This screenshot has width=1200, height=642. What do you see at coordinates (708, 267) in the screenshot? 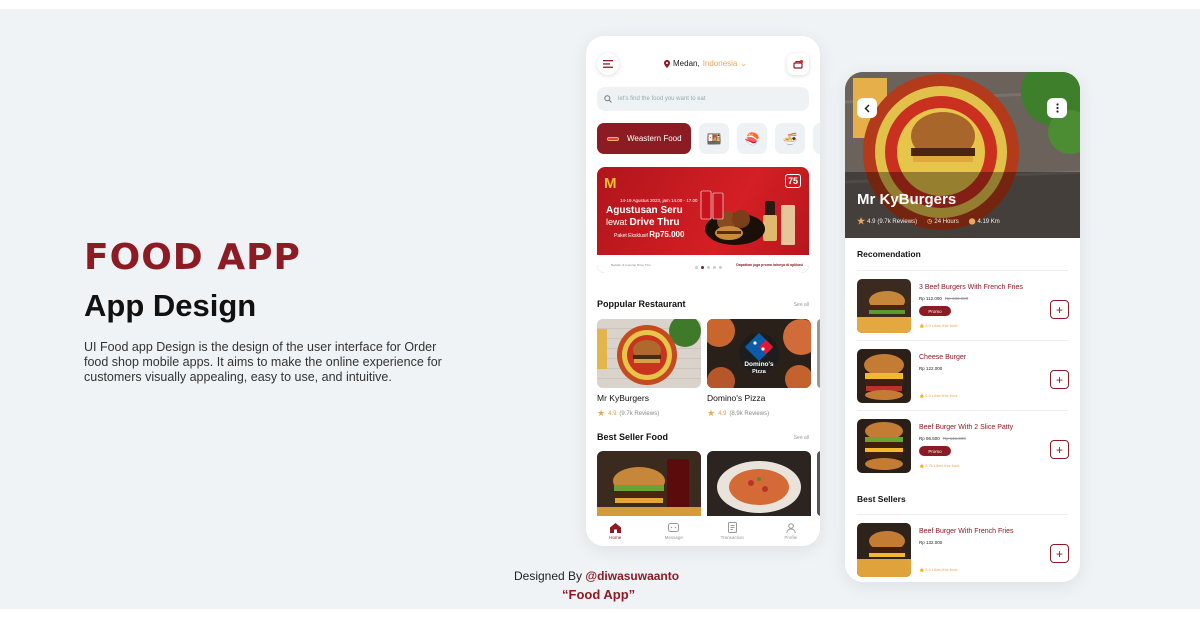
I see `carousel-dots` at bounding box center [708, 267].